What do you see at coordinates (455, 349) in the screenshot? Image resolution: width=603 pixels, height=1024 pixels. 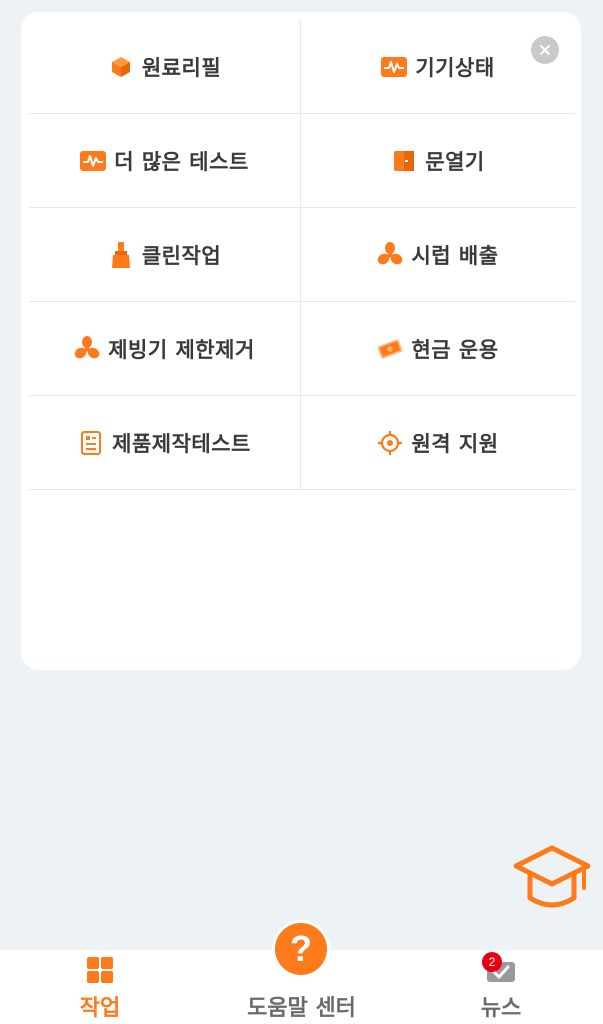 I see `menu-item-label: 현금 운용` at bounding box center [455, 349].